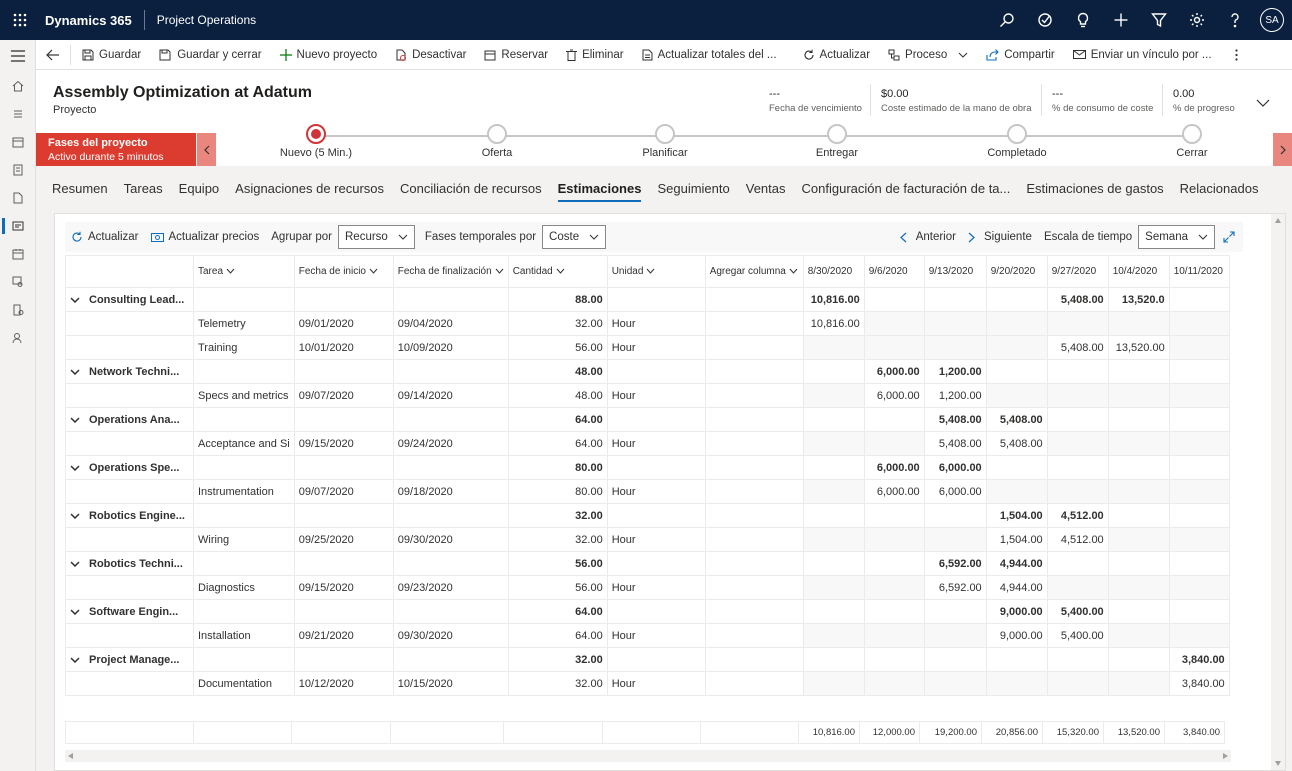  What do you see at coordinates (595, 55) in the screenshot?
I see `delete-button: Eliminar` at bounding box center [595, 55].